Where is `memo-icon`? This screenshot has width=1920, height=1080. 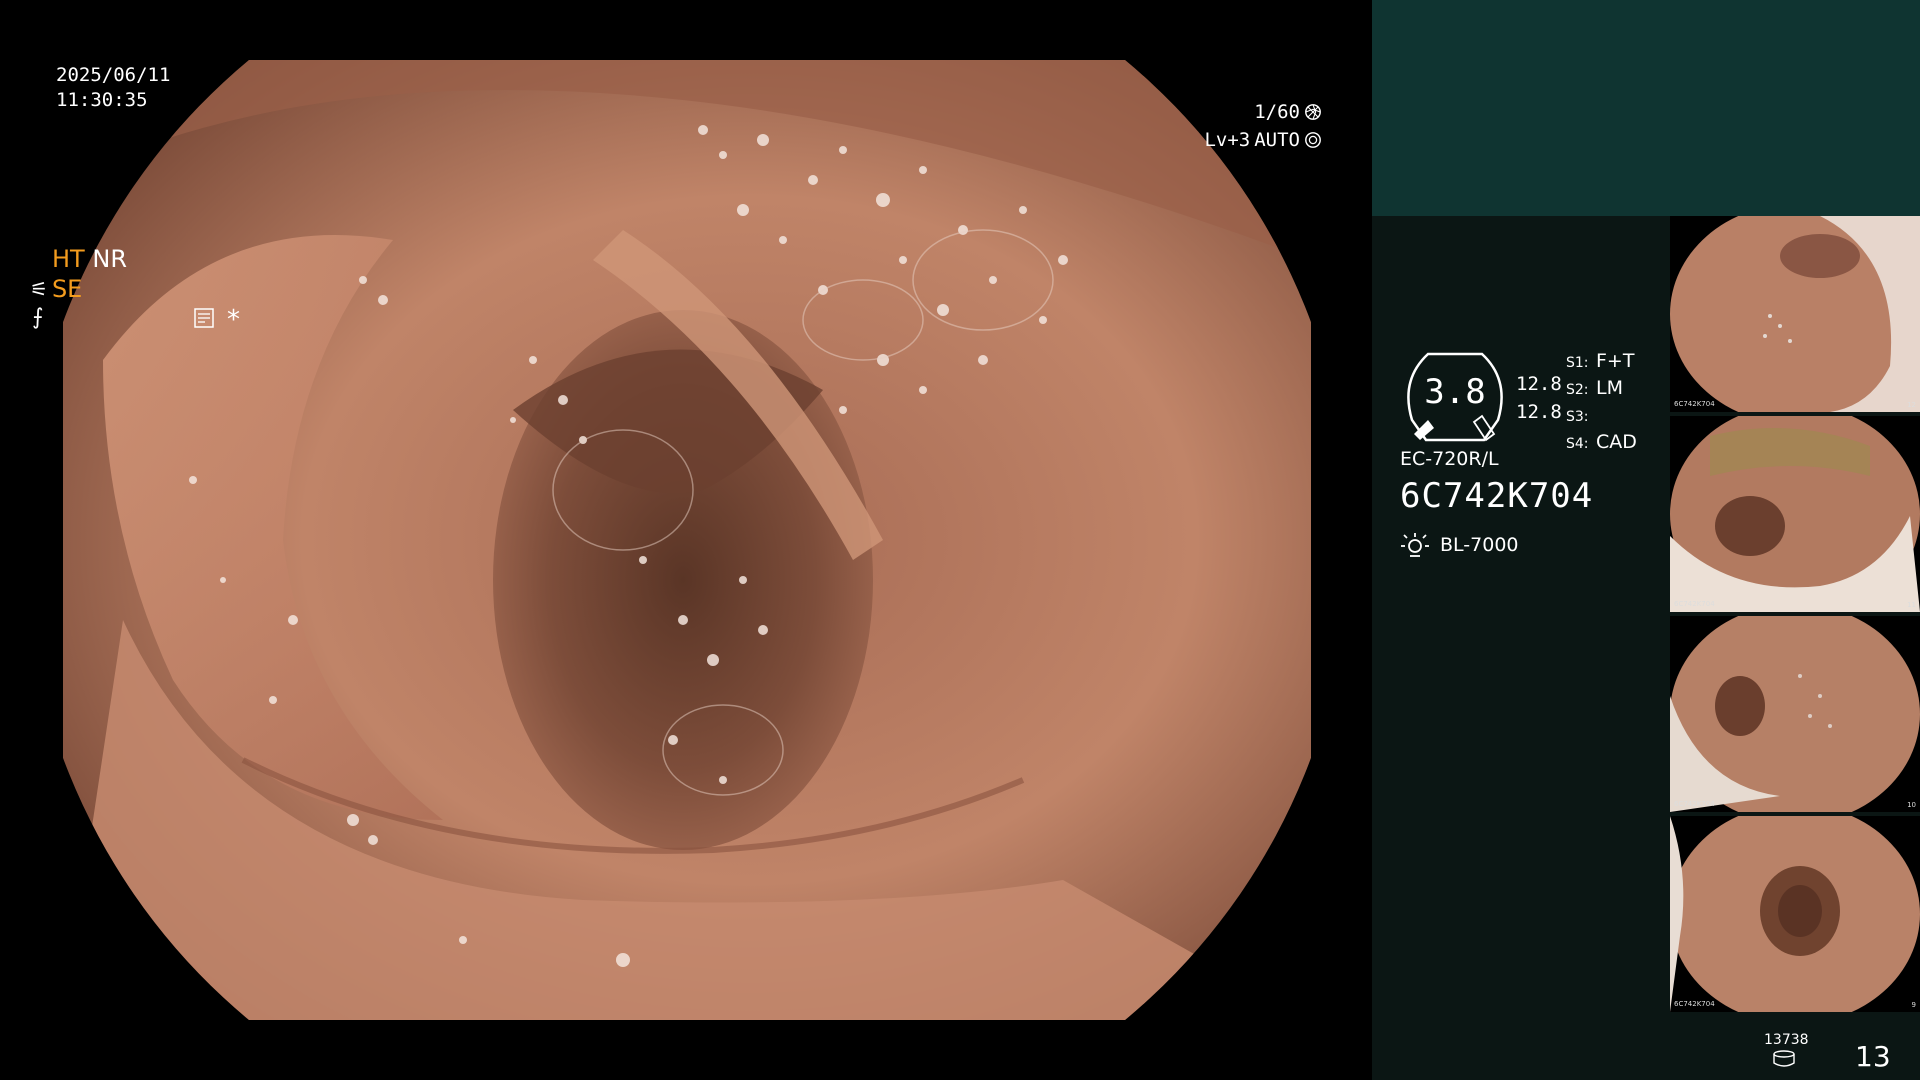
memo-icon is located at coordinates (204, 318).